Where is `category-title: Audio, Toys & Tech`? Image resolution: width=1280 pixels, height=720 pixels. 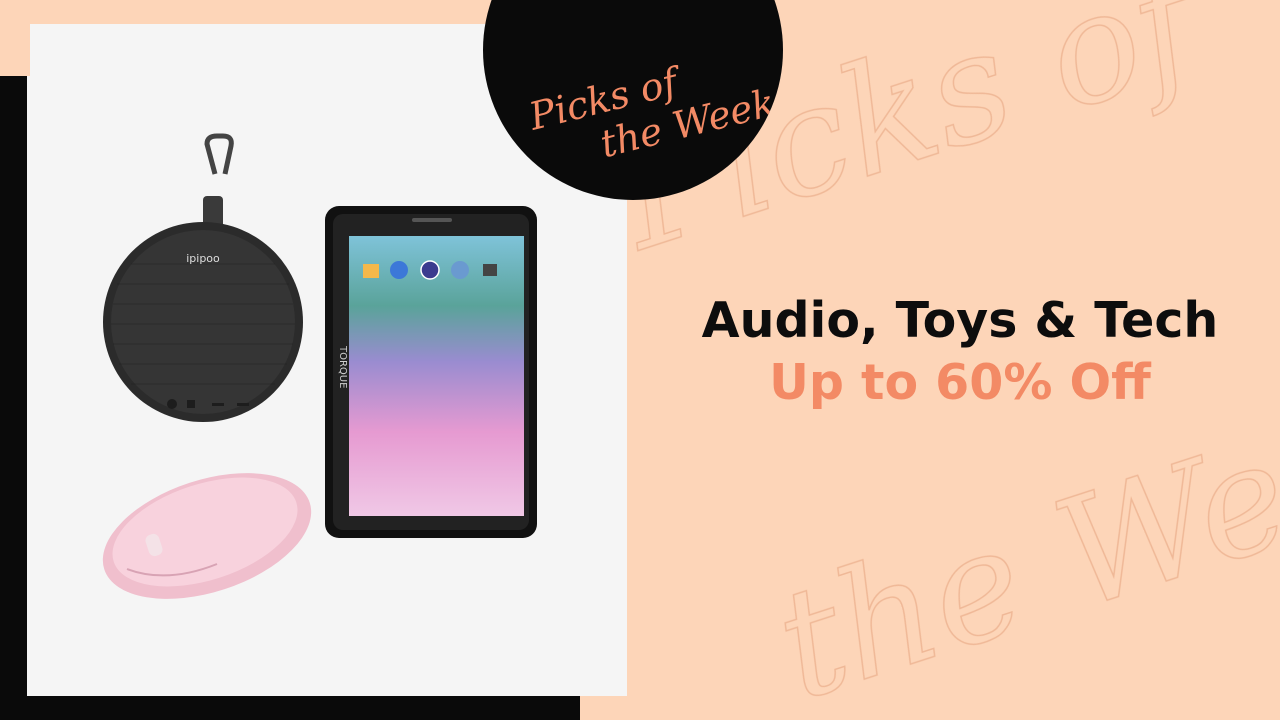
category-title: Audio, Toys & Tech is located at coordinates (960, 320).